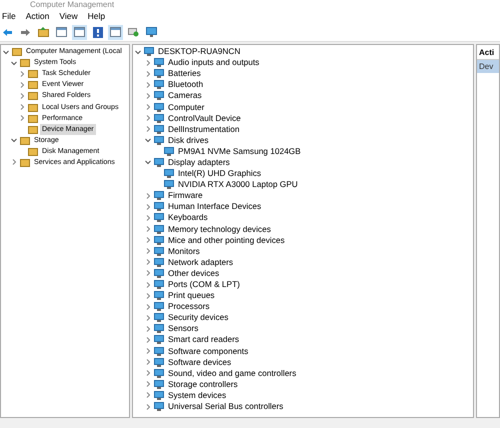 Image resolution: width=500 pixels, height=428 pixels. I want to click on tree-item: Ports (COM & LPT), so click(204, 284).